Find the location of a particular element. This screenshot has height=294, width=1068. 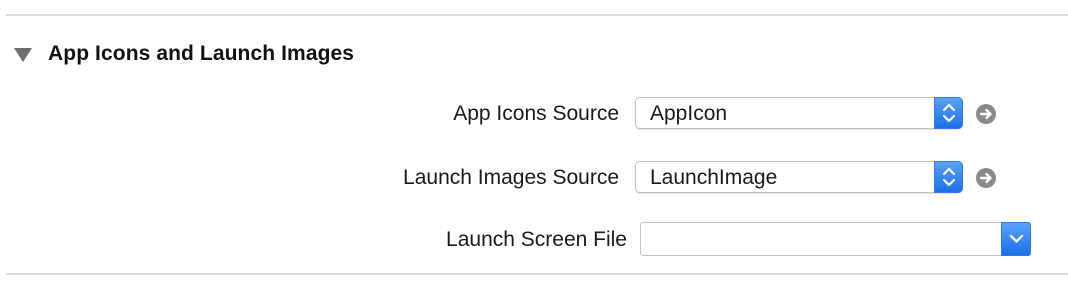

launch-images-source-popup: LaunchImage is located at coordinates (799, 177).